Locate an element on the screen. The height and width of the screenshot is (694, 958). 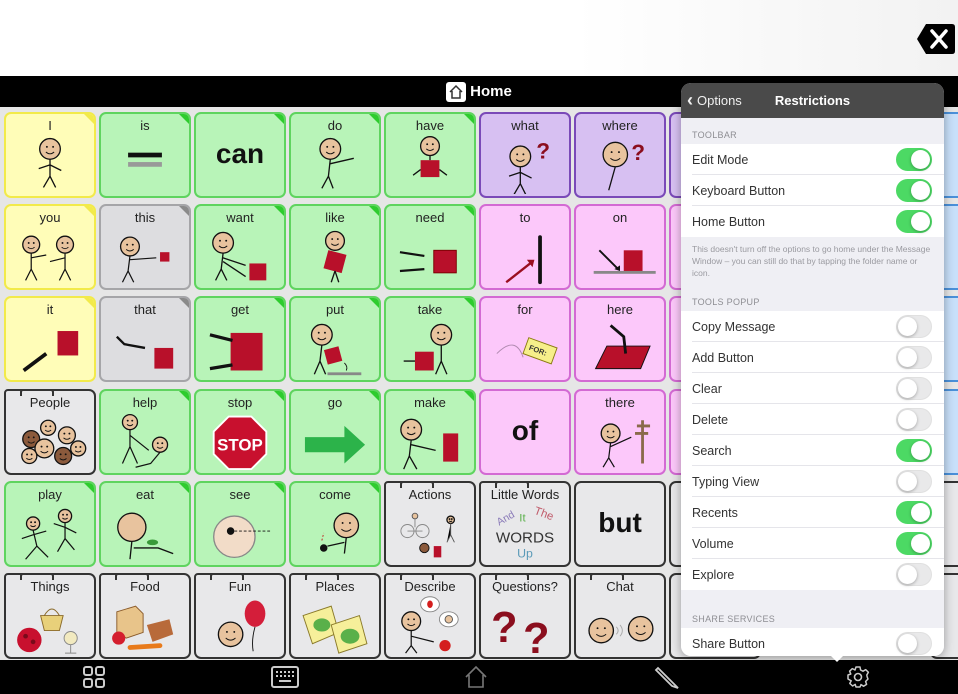
symbol-tile: to is located at coordinates (525, 247).